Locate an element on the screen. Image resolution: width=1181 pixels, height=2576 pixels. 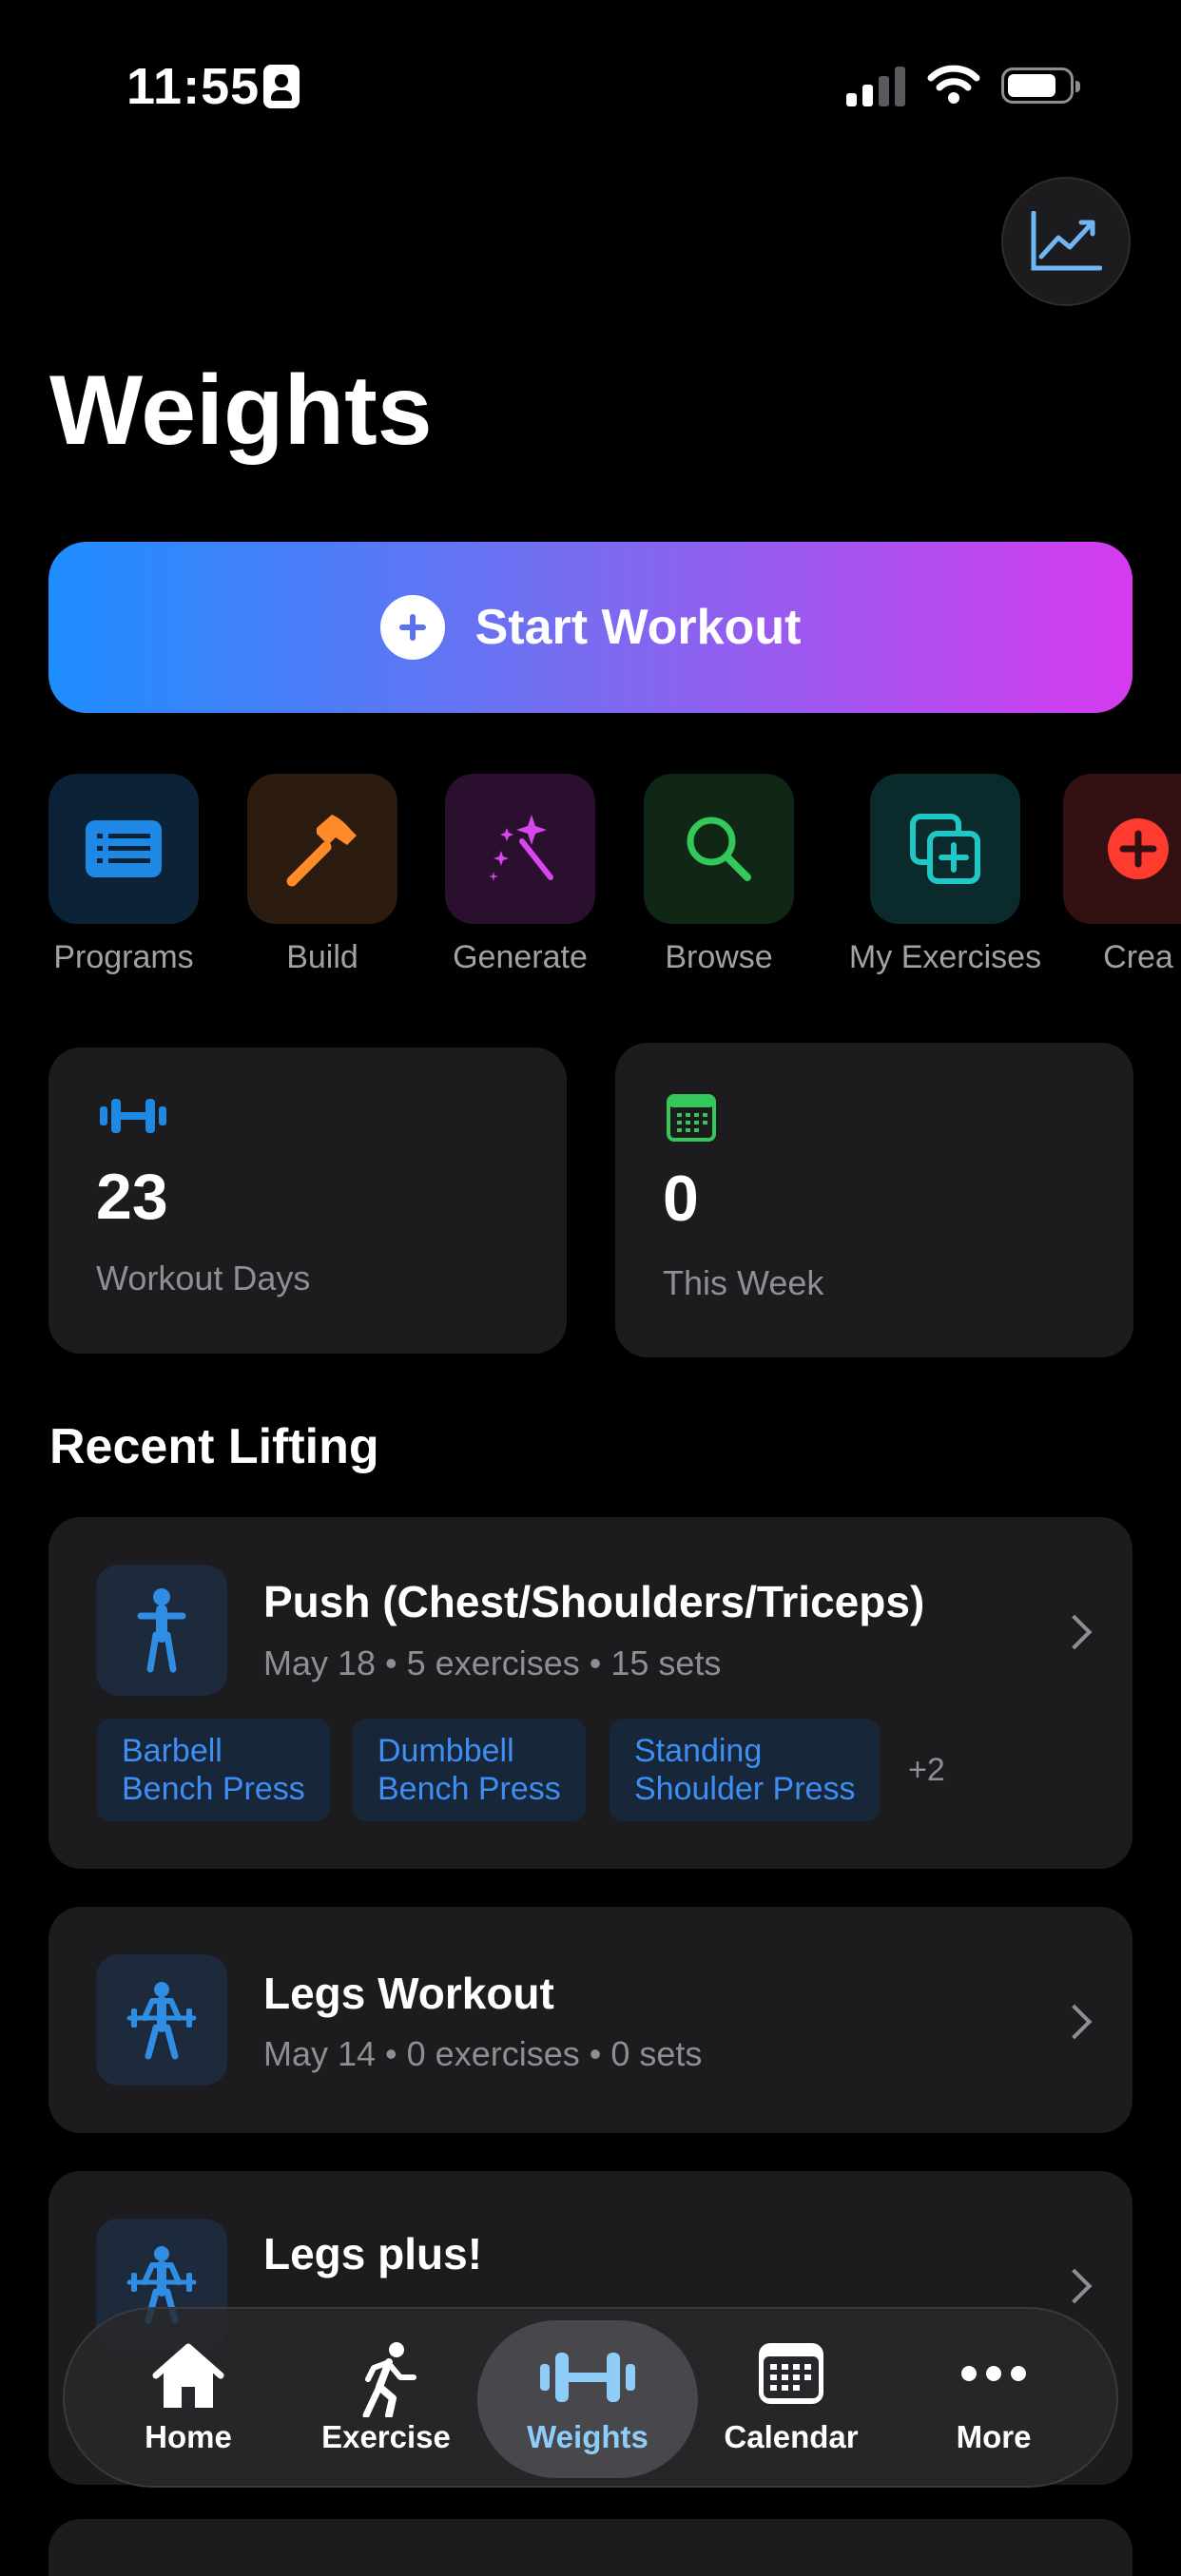
status-bar: 11:55 is located at coordinates (590, 85).